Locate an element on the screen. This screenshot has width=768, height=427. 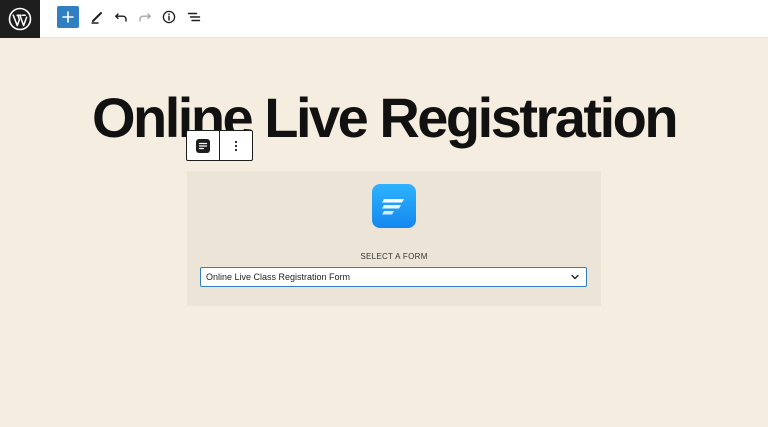
list-view-button is located at coordinates (194, 17).